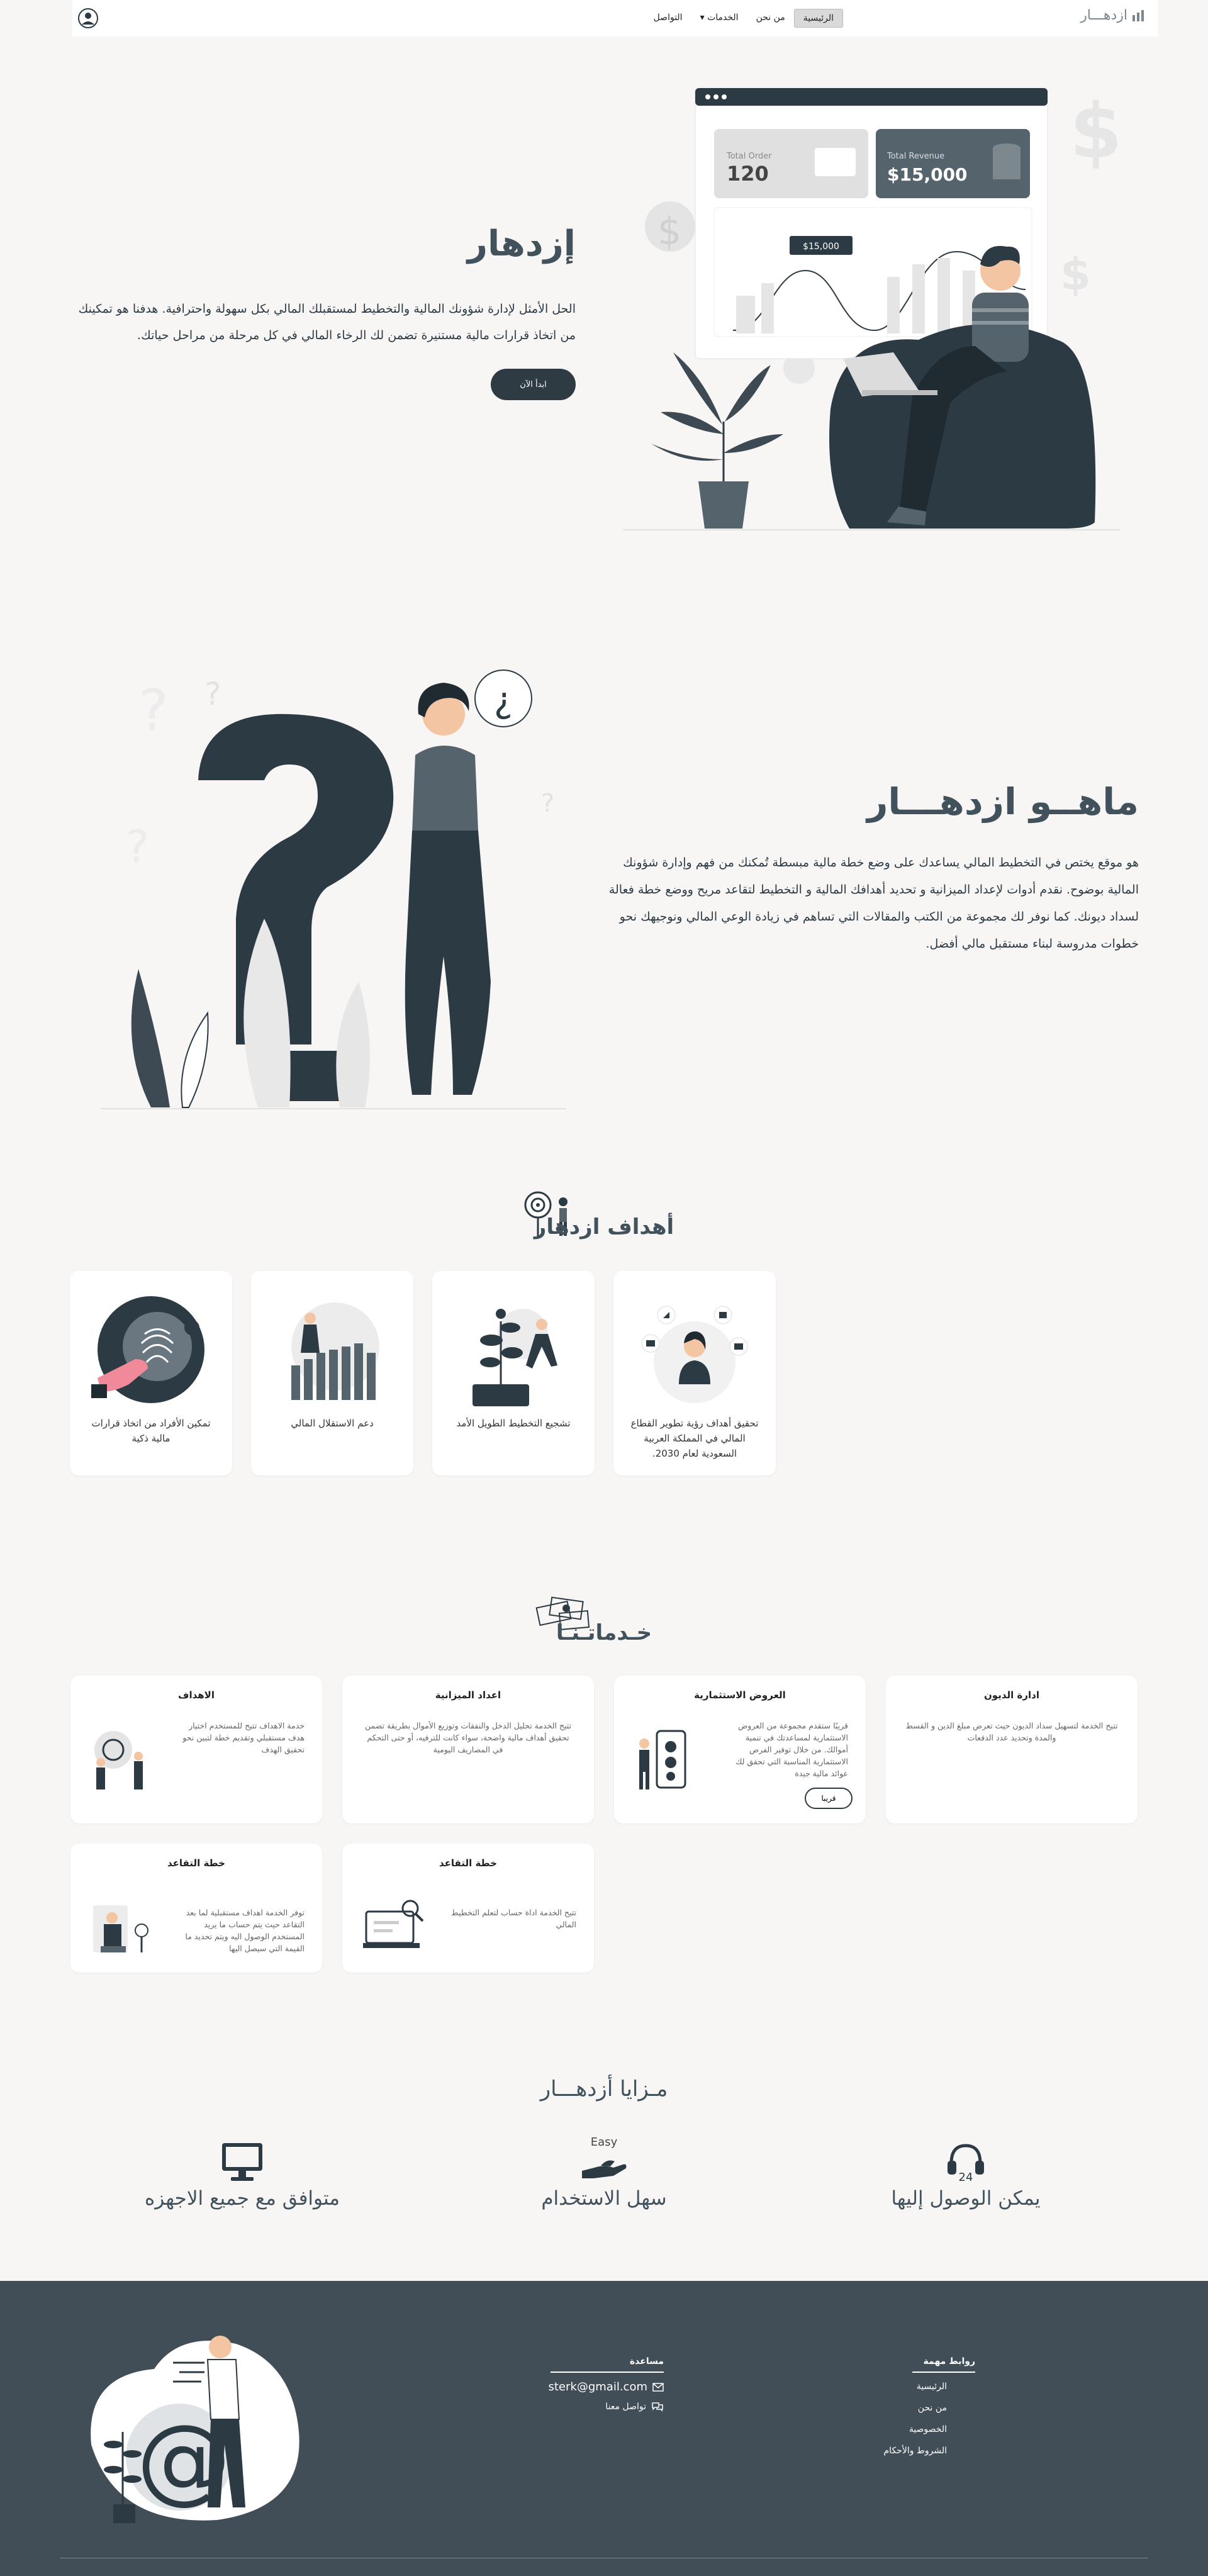  I want to click on user-avatar-icon, so click(88, 18).